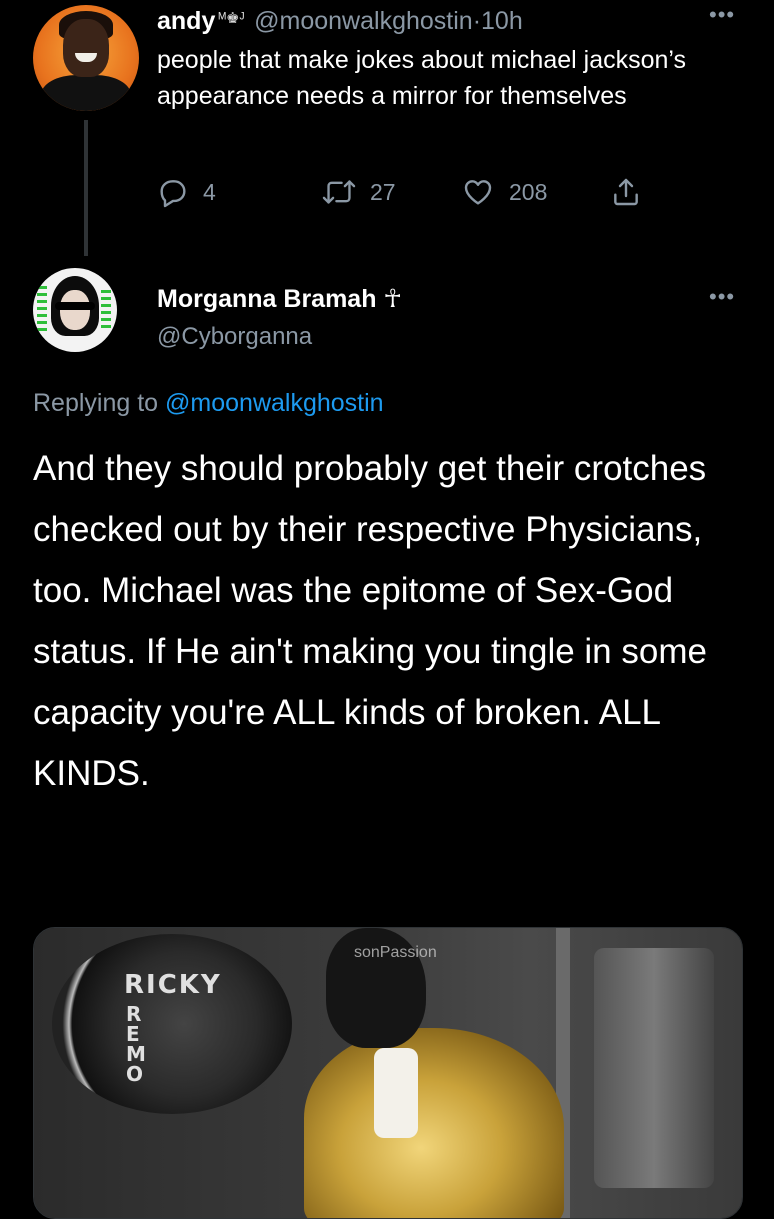  What do you see at coordinates (502, 21) in the screenshot?
I see `tweet-time: 10h` at bounding box center [502, 21].